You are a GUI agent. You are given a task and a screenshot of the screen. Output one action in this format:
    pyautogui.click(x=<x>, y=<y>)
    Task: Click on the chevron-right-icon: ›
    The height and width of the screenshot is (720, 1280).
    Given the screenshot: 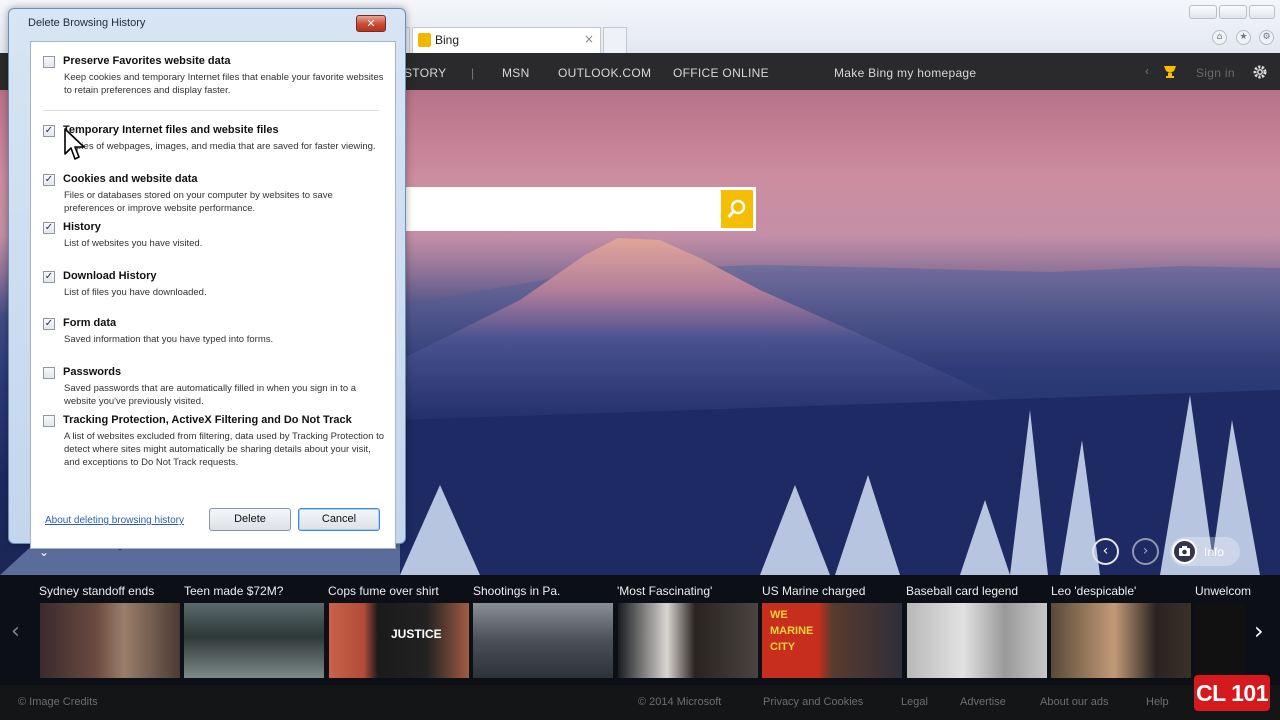 What is the action you would take?
    pyautogui.click(x=1259, y=631)
    